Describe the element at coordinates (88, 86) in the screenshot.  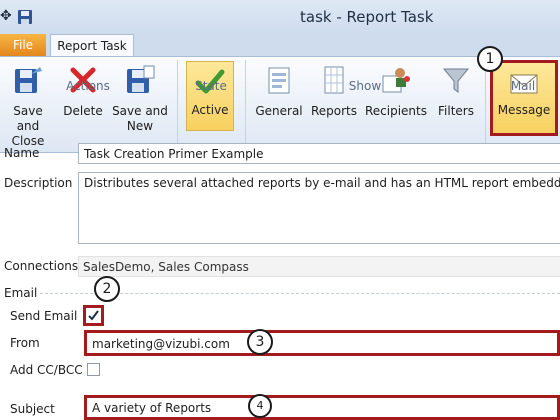
I see `actions-group-label: Actions` at that location.